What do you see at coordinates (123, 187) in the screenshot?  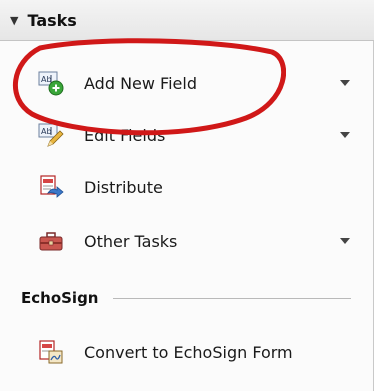 I see `task-label: Distribute` at bounding box center [123, 187].